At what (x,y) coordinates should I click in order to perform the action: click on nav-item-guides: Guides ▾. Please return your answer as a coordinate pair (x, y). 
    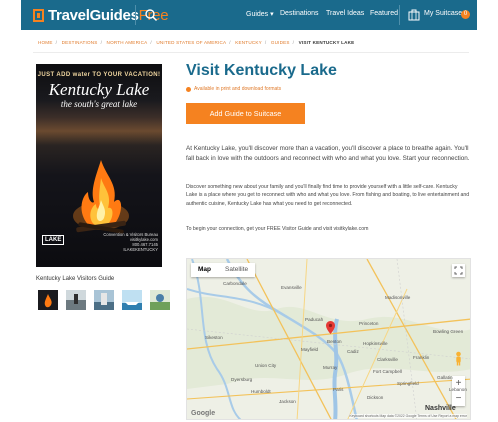
    Looking at the image, I should click on (260, 14).